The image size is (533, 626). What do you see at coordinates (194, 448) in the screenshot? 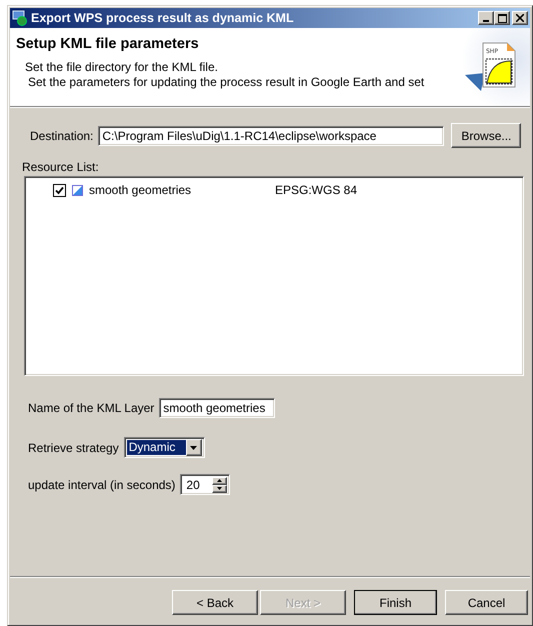
I see `dropdown-arrow-icon` at bounding box center [194, 448].